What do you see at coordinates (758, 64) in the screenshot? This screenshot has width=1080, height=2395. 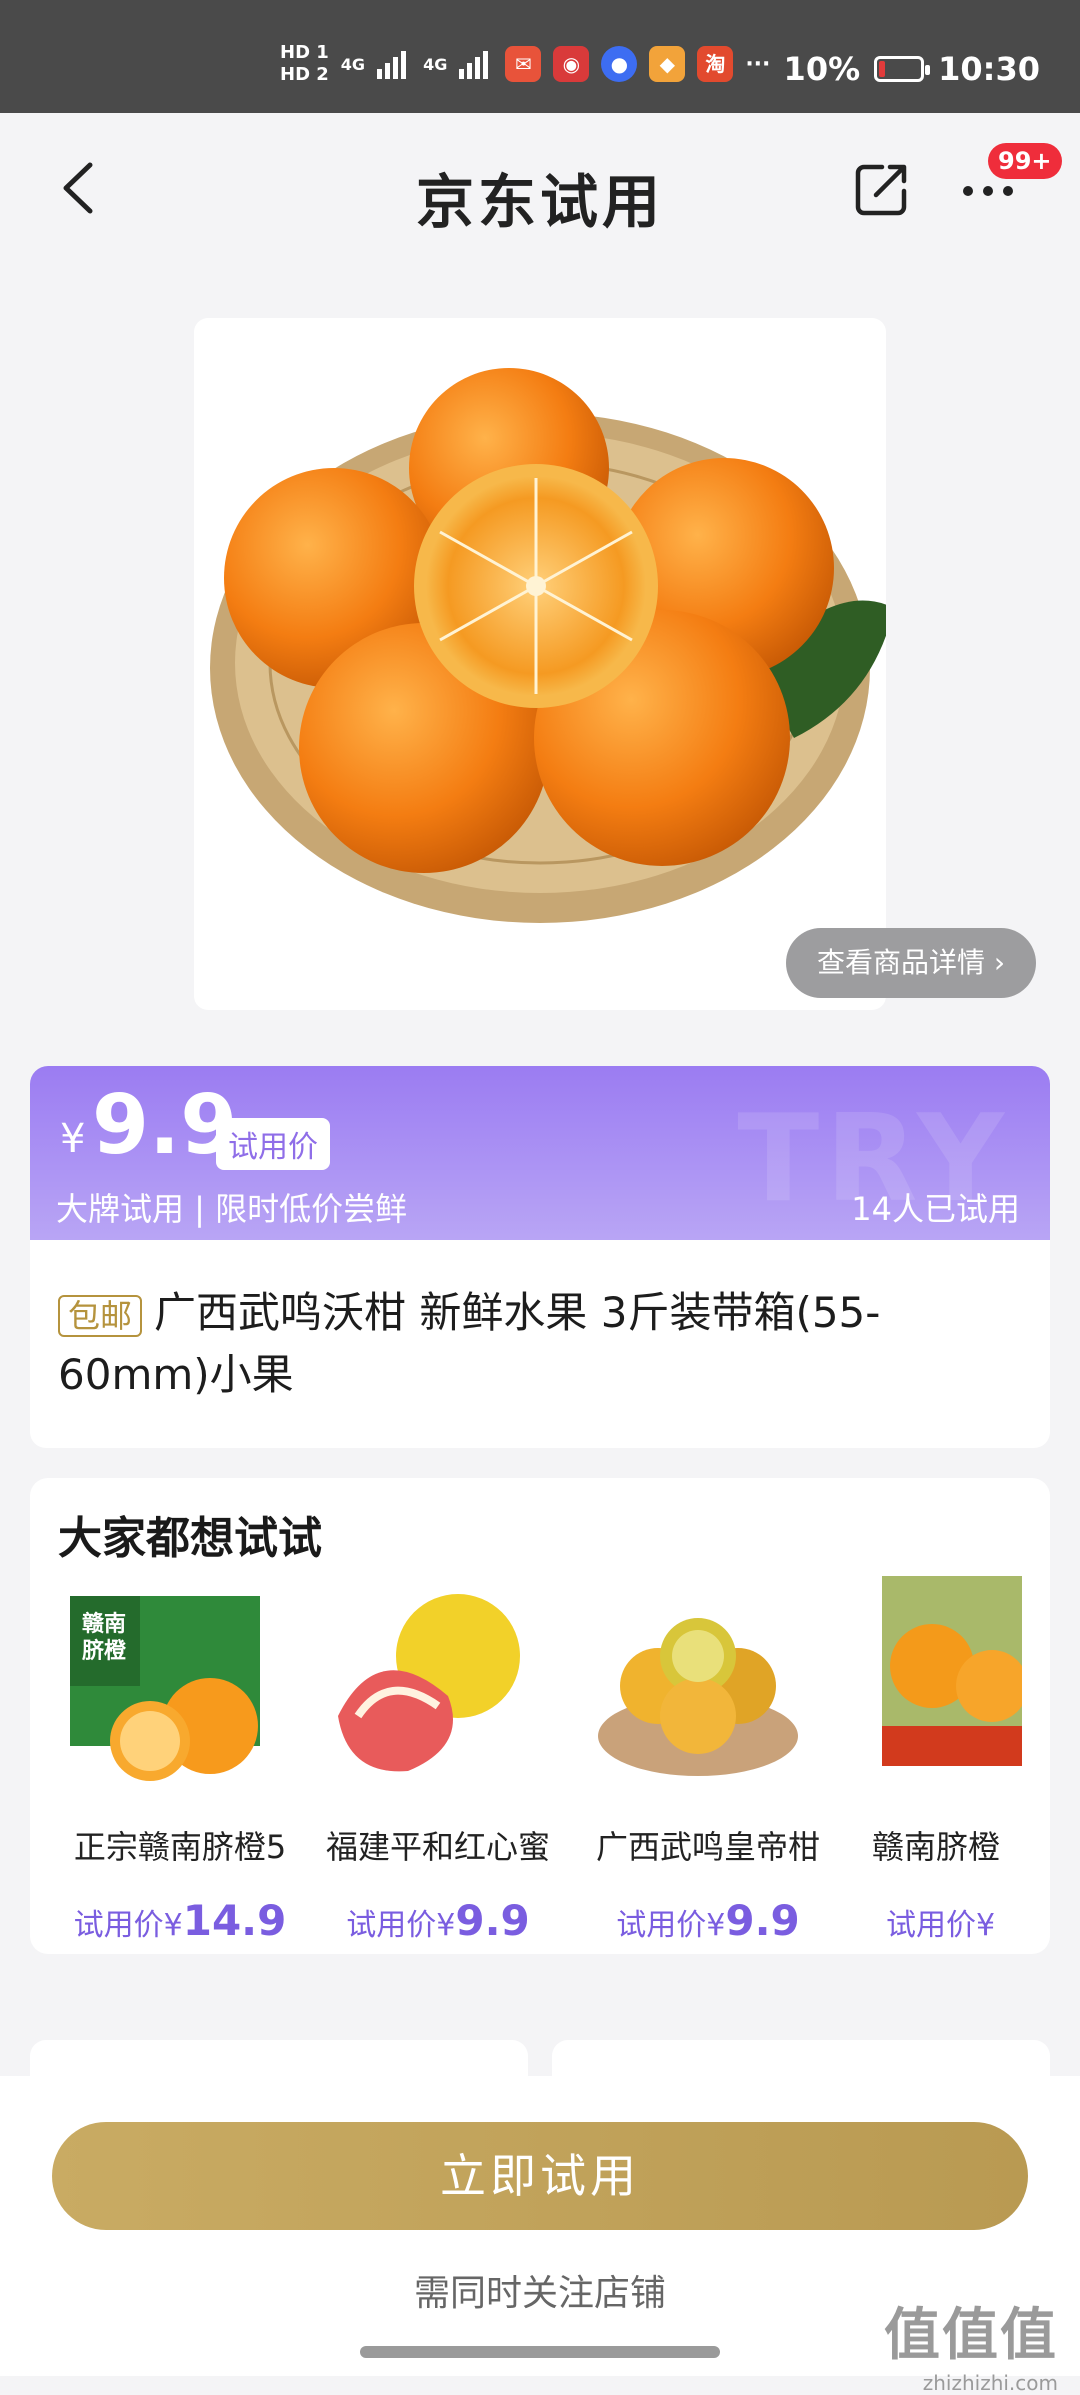 I see `more-notifications-icon: ···` at bounding box center [758, 64].